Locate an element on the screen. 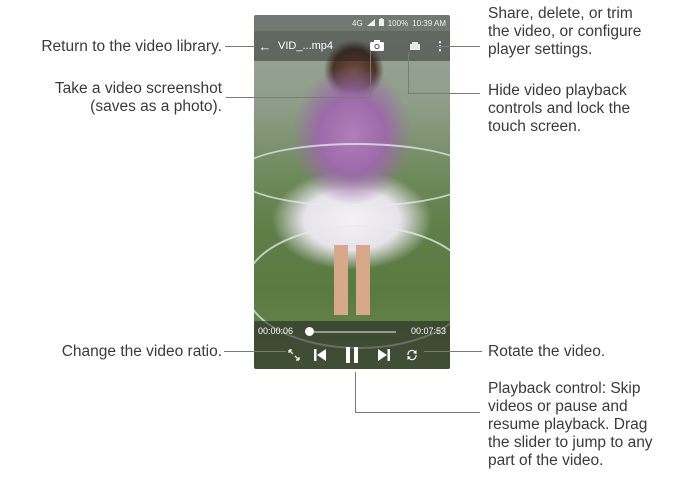 This screenshot has width=690, height=482. signal-icon is located at coordinates (370, 23).